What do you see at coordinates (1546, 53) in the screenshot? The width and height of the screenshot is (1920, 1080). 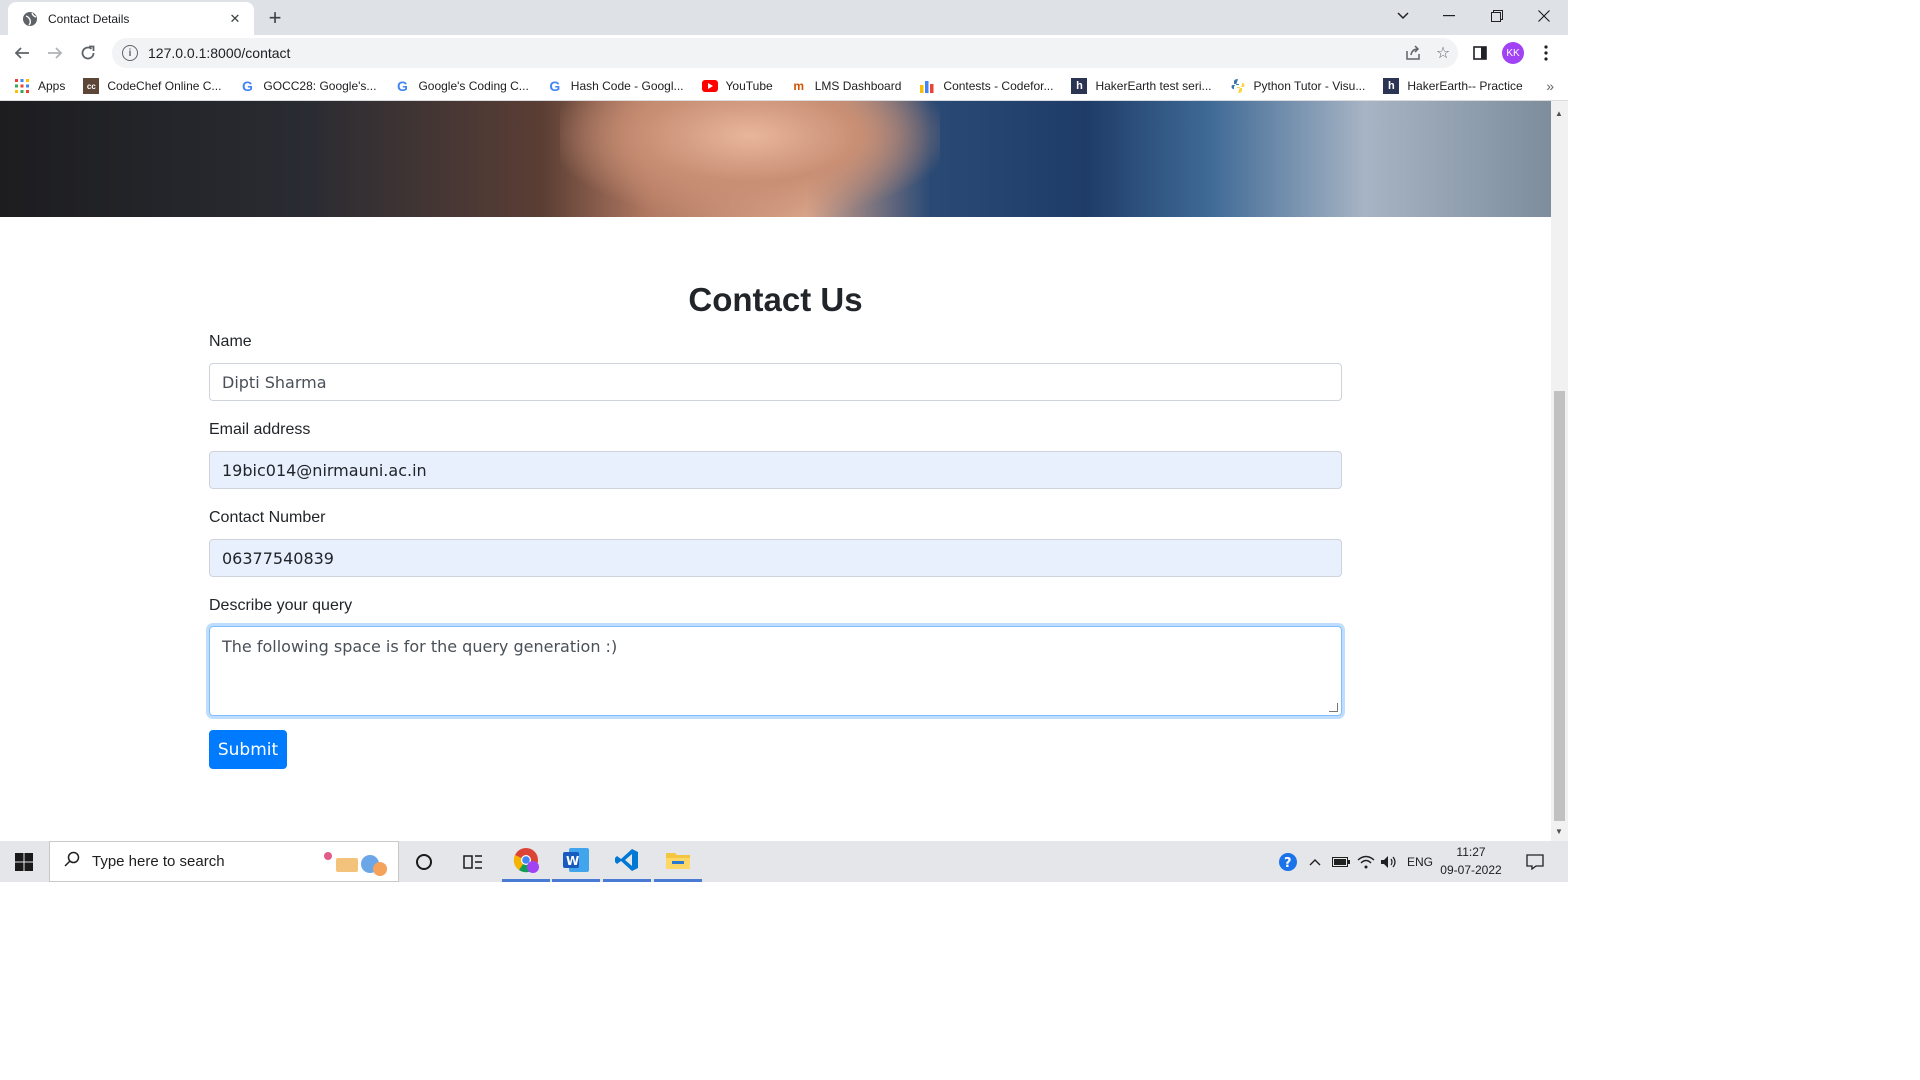 I see `menu-kebab-icon` at bounding box center [1546, 53].